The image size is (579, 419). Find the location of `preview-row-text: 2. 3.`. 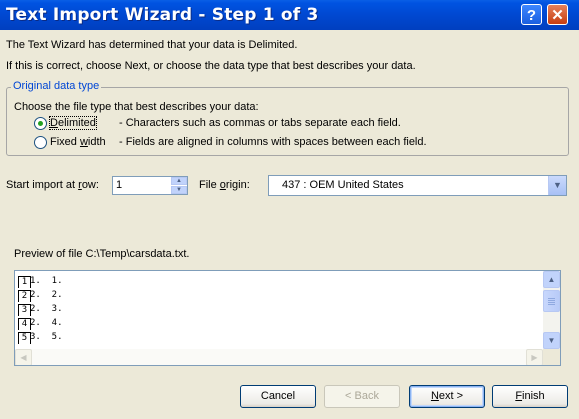

preview-row-text: 2. 3. is located at coordinates (46, 309).